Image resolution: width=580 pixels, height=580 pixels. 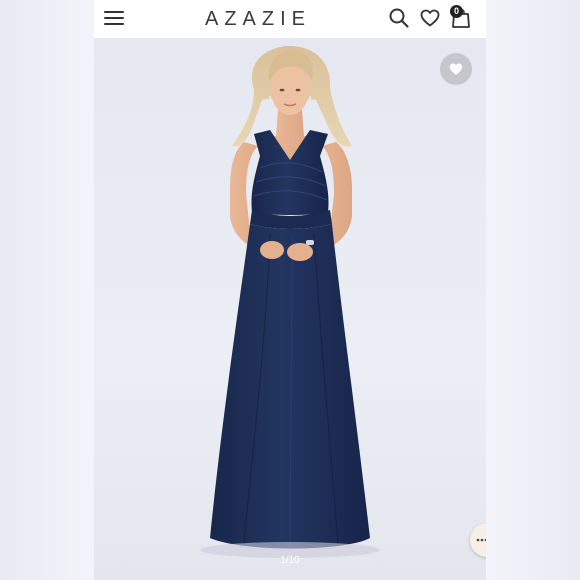 What do you see at coordinates (258, 19) in the screenshot?
I see `brand-logo: AZAZIE` at bounding box center [258, 19].